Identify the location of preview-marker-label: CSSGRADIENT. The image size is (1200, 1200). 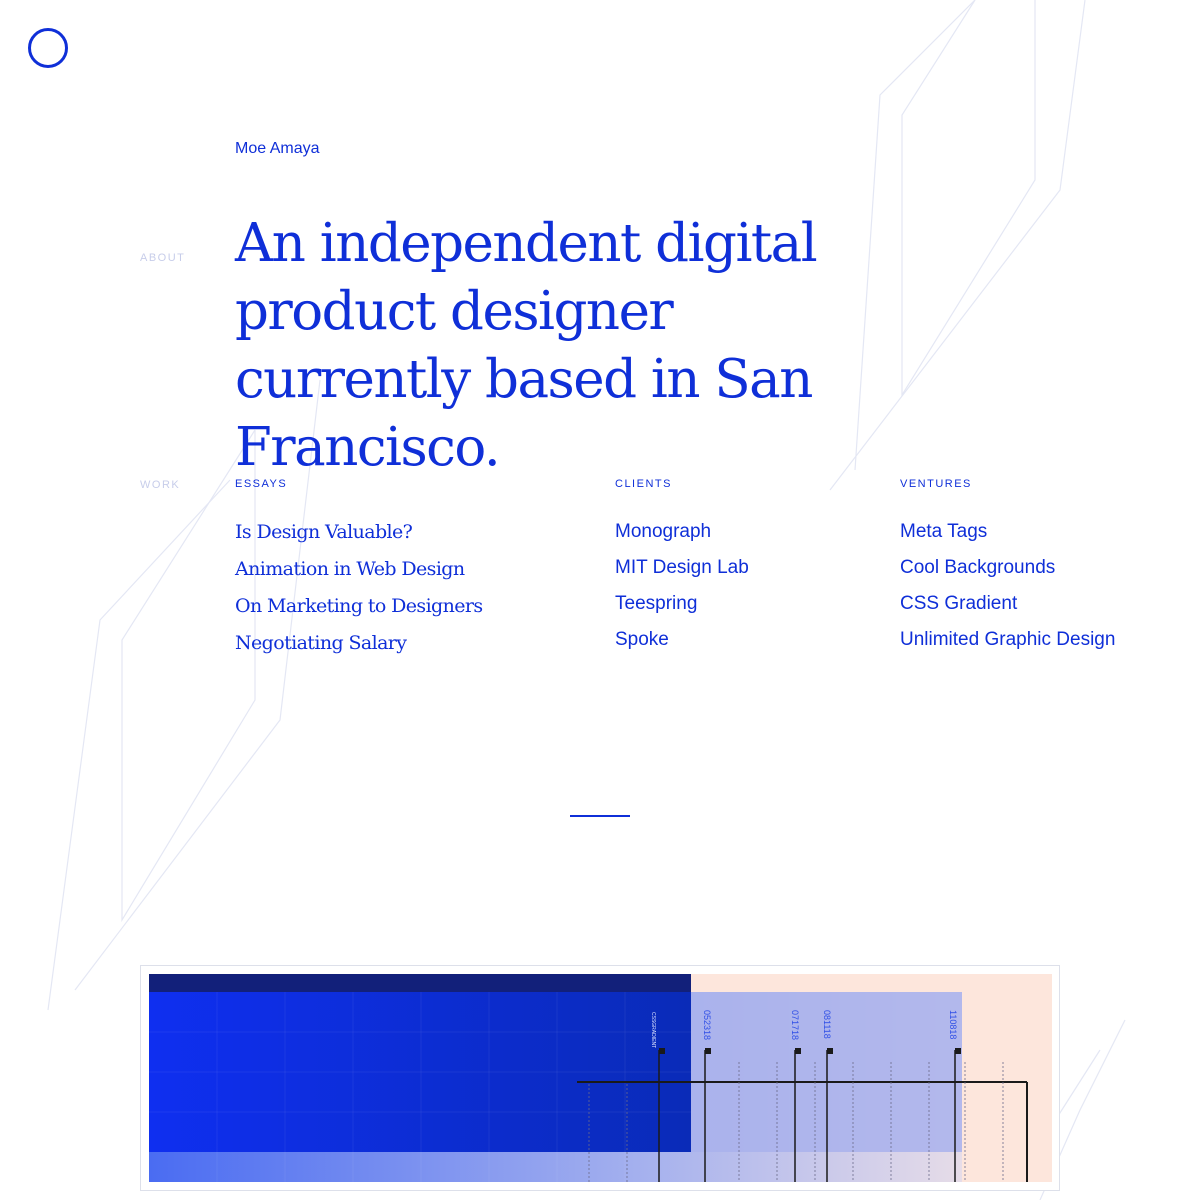
(653, 1030).